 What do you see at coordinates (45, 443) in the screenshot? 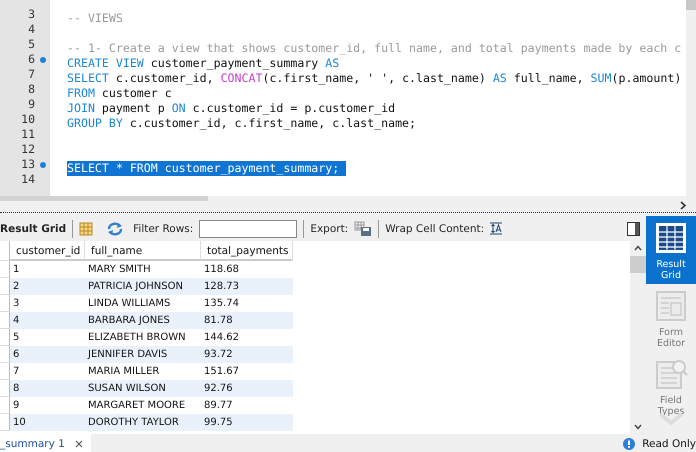
I see `result-tab: _summary 1` at bounding box center [45, 443].